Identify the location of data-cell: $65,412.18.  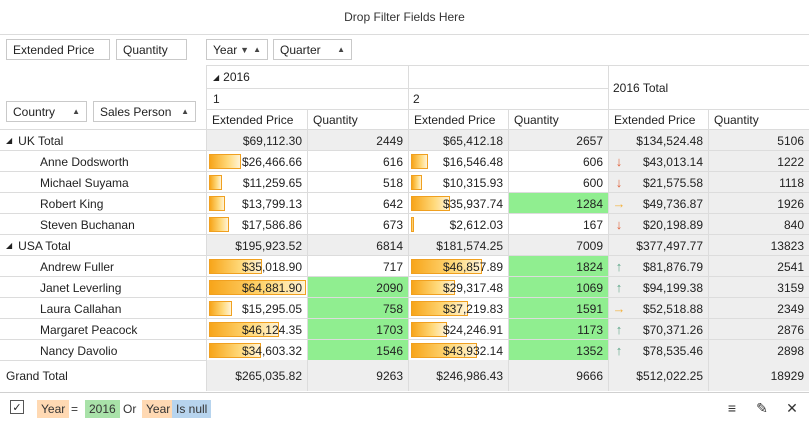
(458, 140).